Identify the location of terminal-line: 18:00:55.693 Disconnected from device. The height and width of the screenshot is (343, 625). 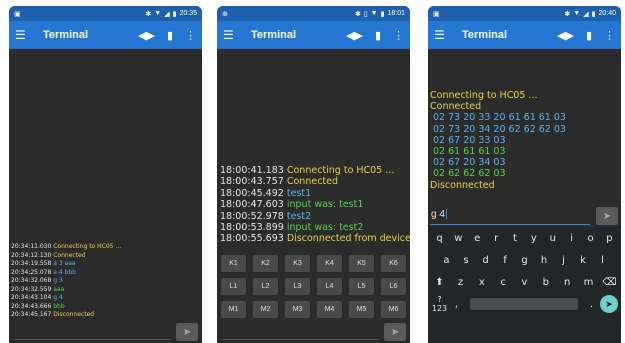
(315, 238).